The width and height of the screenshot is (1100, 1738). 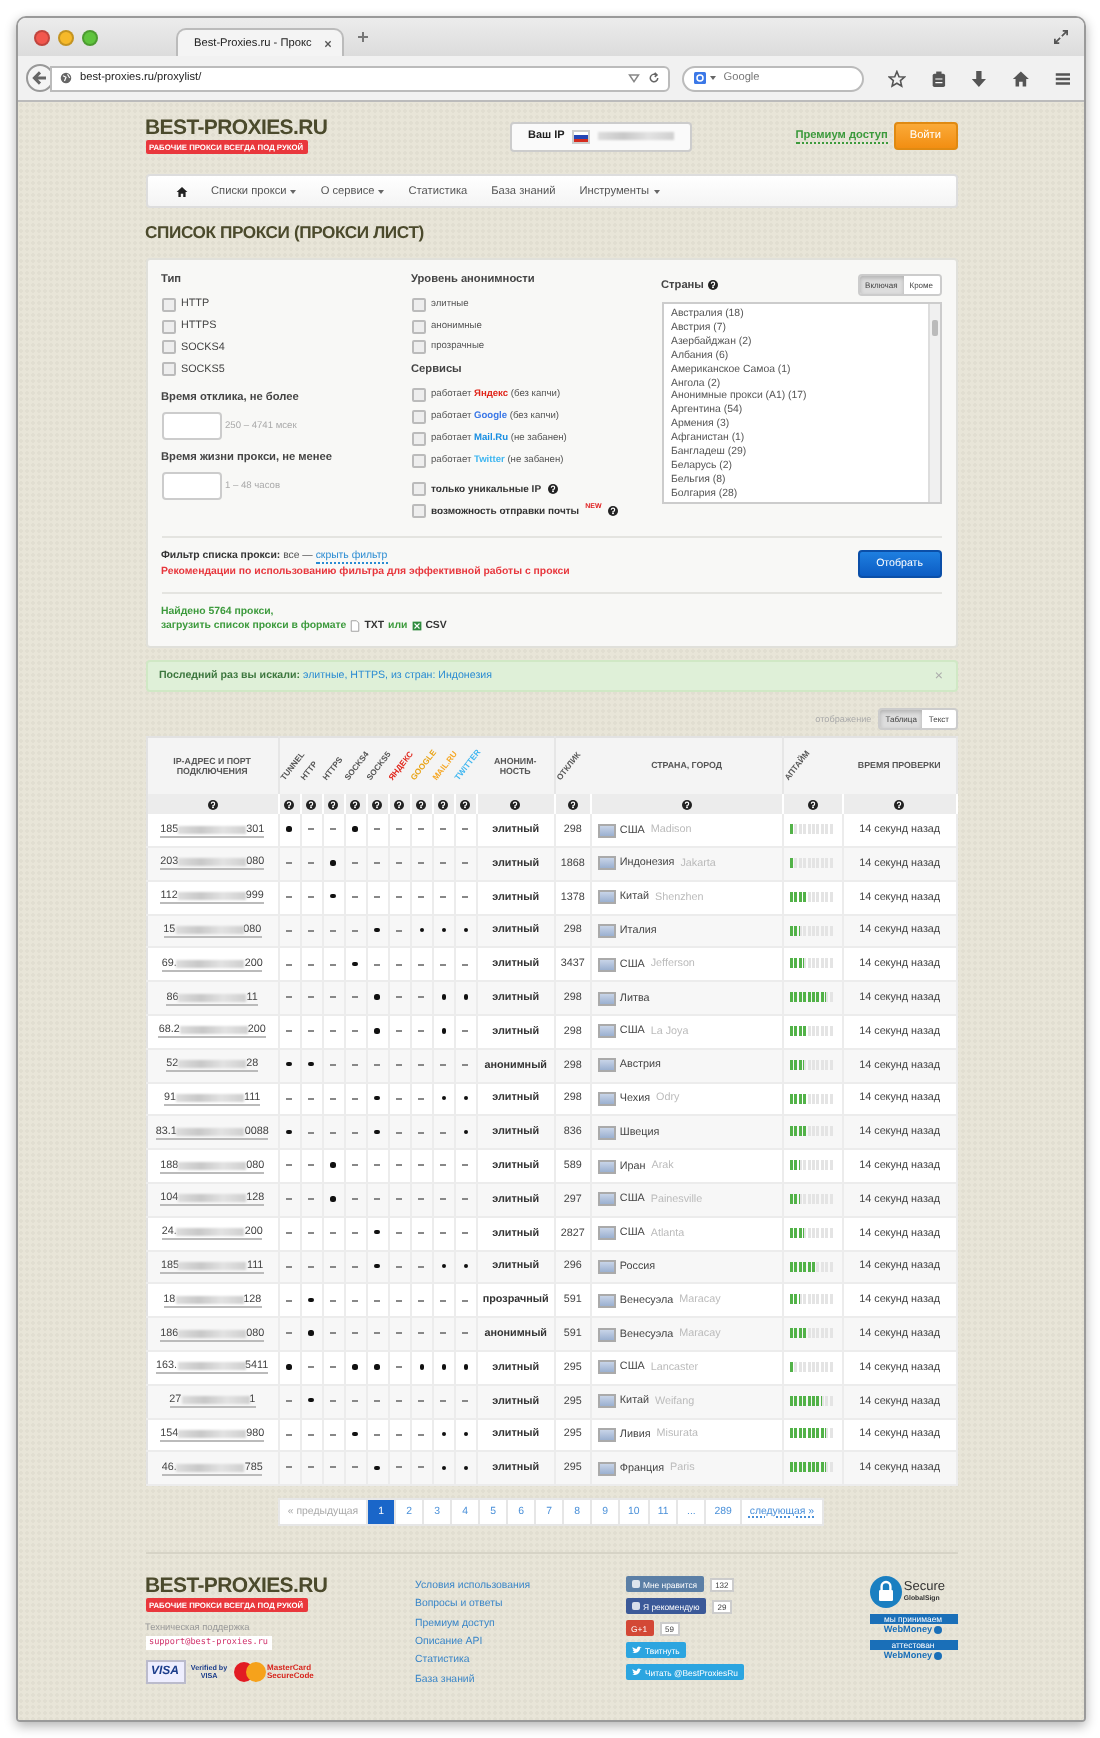 I want to click on footer-logo: BEST-PROXIES.RU, so click(x=236, y=1587).